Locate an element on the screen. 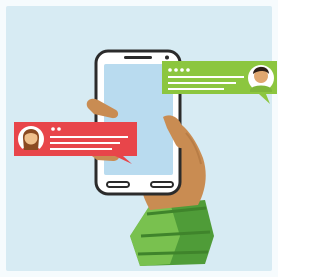  phone-button-right is located at coordinates (162, 184).